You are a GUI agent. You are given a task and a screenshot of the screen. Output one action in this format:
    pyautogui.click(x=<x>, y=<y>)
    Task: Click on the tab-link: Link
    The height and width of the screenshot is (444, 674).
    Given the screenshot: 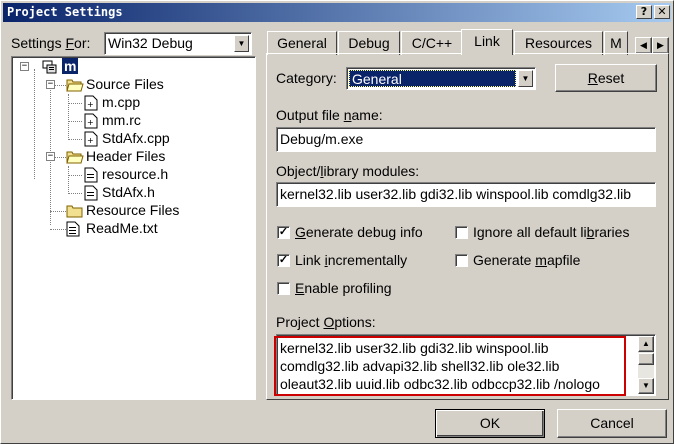 What is the action you would take?
    pyautogui.click(x=487, y=42)
    